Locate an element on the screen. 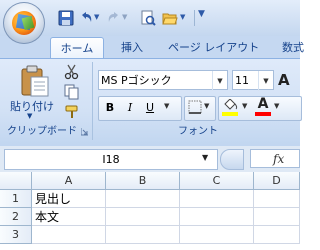 The height and width of the screenshot is (250, 320). cell-b1 is located at coordinates (143, 199).